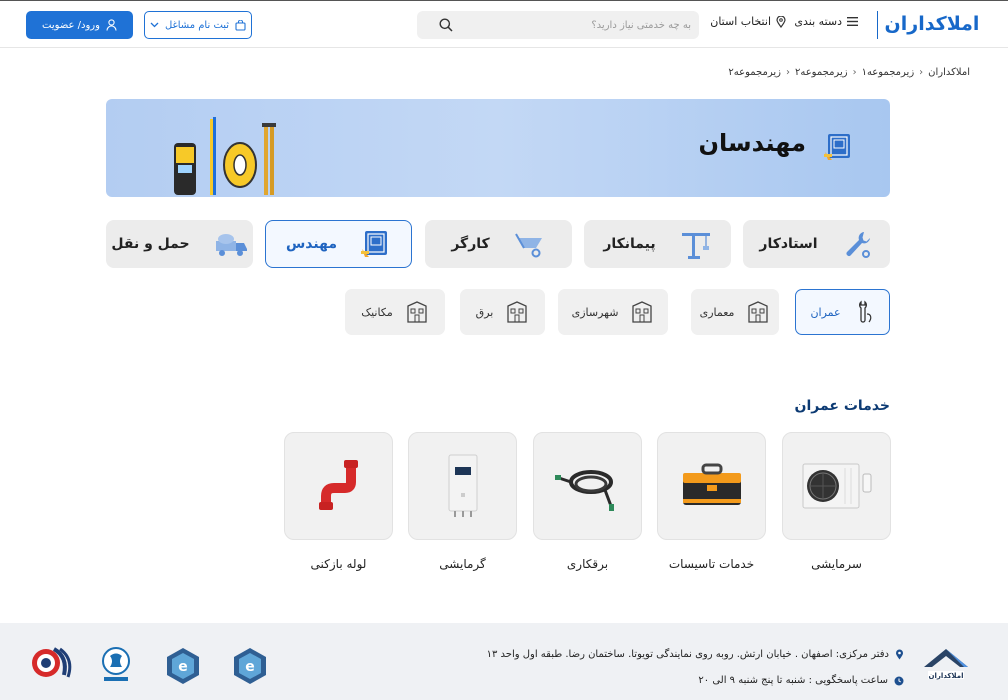 This screenshot has width=1008, height=700. Describe the element at coordinates (584, 490) in the screenshot. I see `cable-icon` at that location.